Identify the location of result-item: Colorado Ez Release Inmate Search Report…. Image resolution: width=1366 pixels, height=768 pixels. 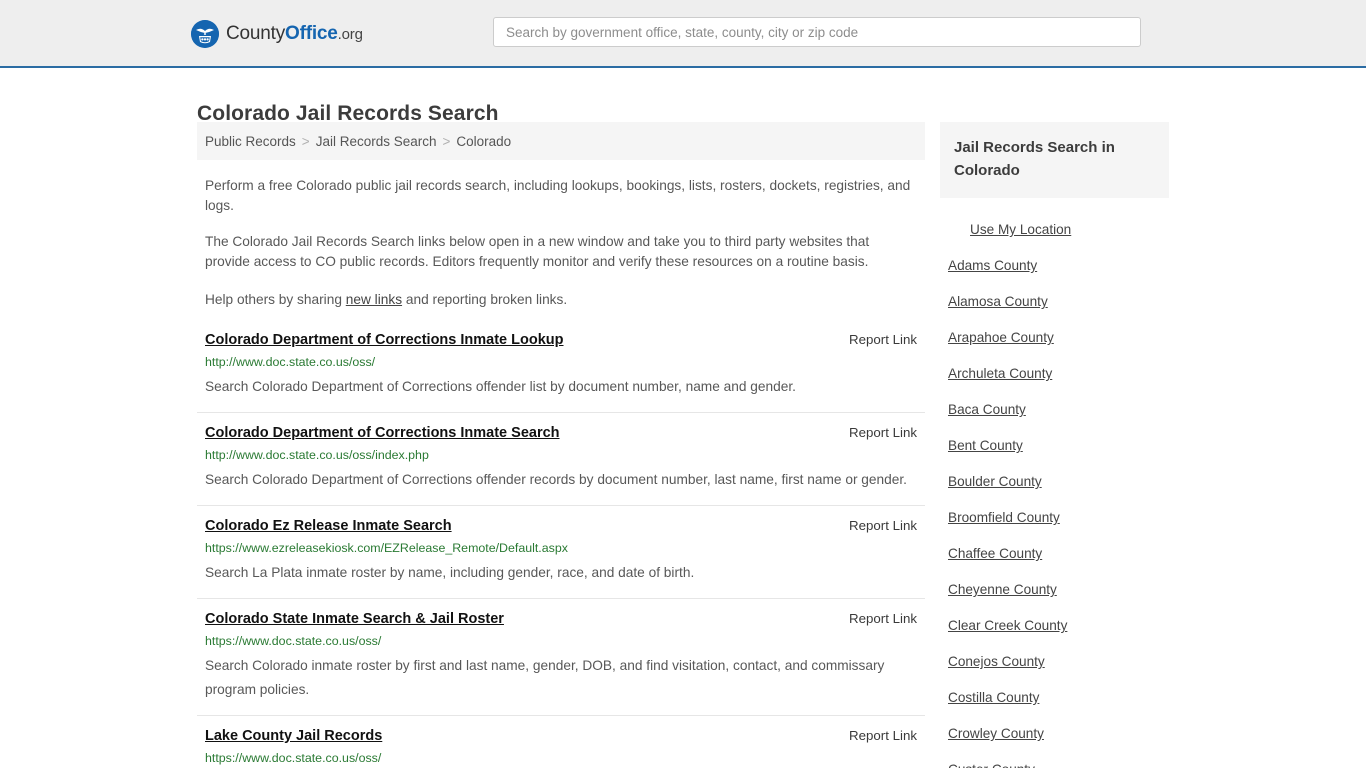
(561, 558).